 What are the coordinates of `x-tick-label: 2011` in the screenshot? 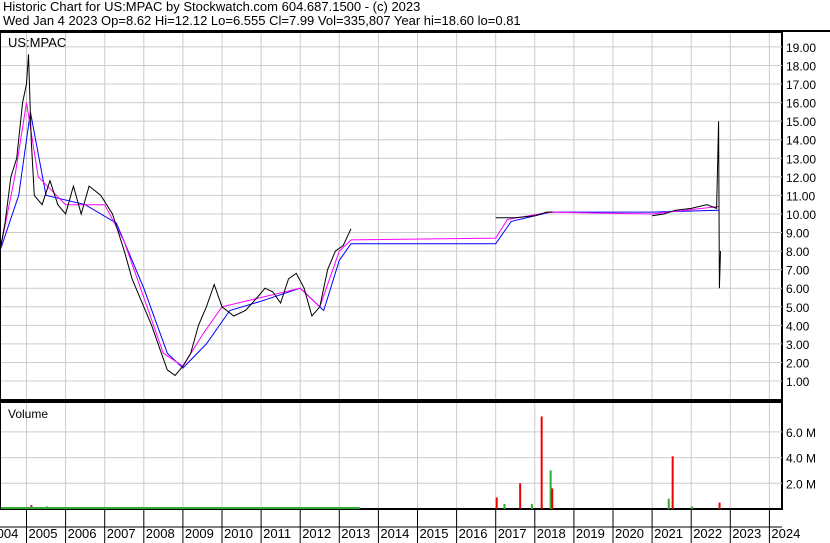 It's located at (277, 533).